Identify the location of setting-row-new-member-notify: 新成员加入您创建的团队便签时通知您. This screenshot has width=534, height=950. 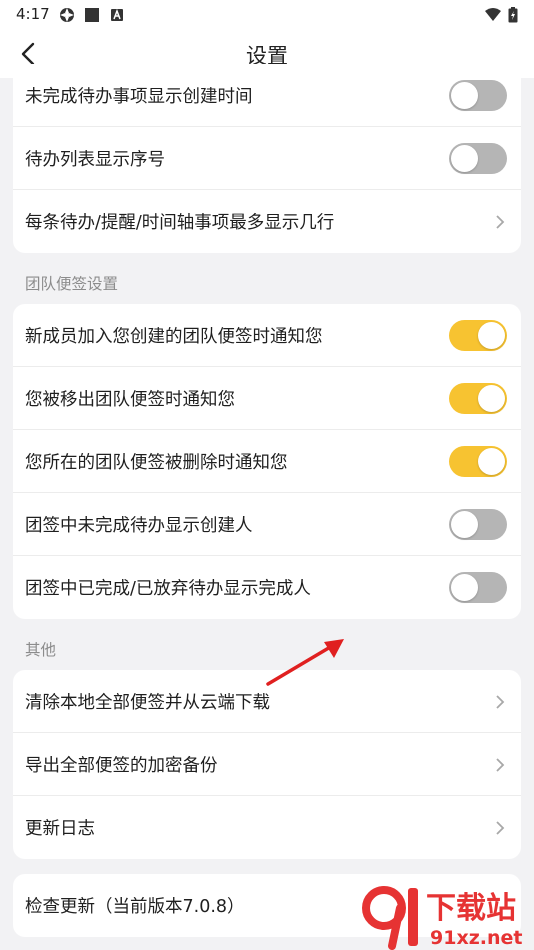
(267, 335).